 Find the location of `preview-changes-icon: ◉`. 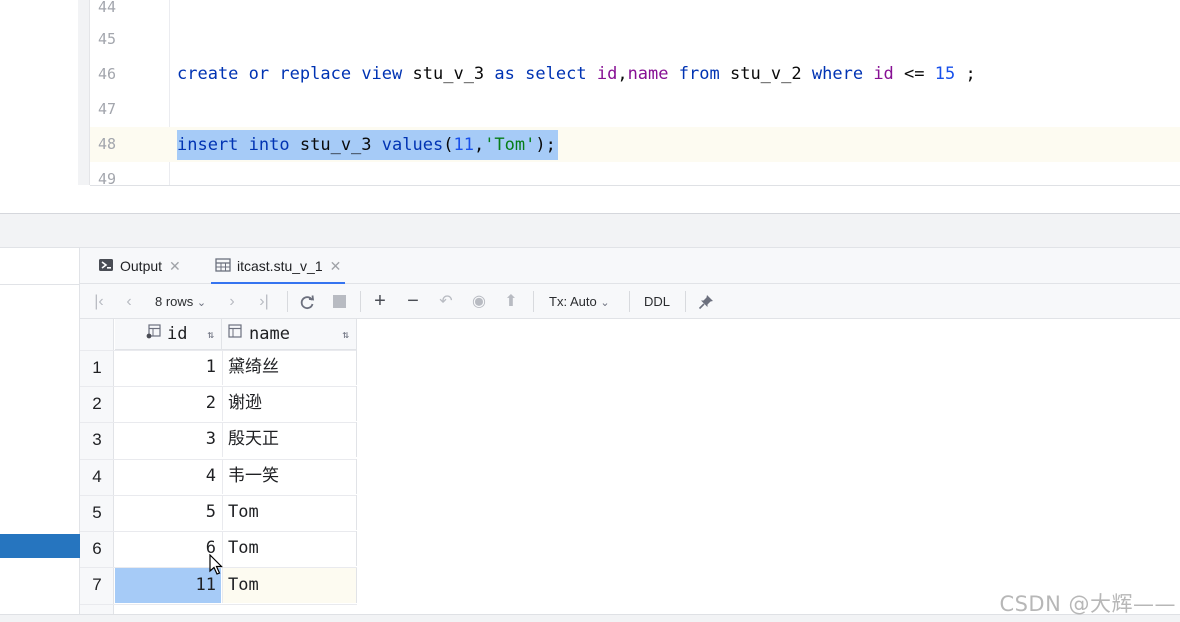

preview-changes-icon: ◉ is located at coordinates (479, 301).